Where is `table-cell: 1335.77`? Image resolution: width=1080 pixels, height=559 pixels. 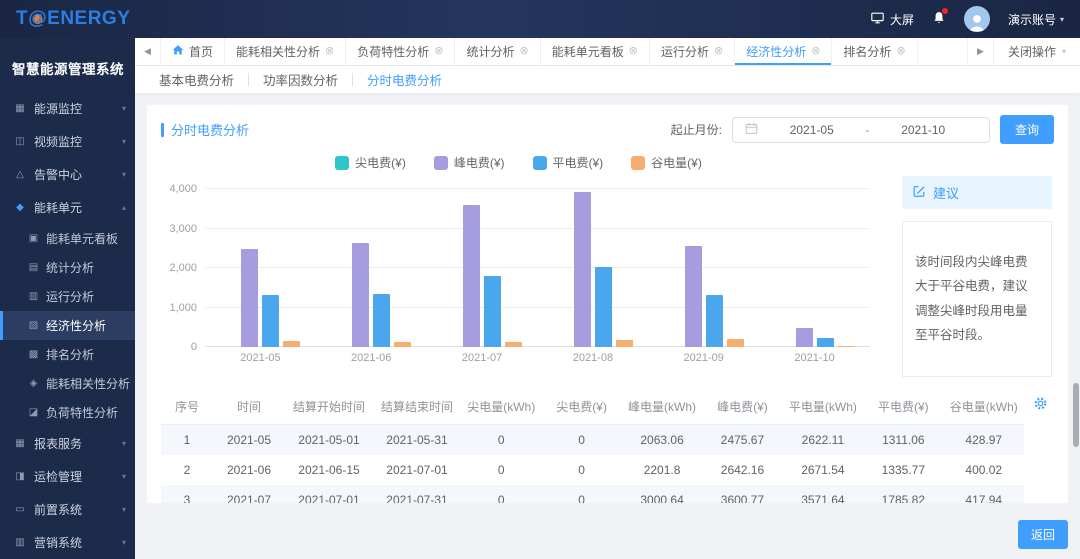
table-cell: 1335.77 is located at coordinates (903, 469).